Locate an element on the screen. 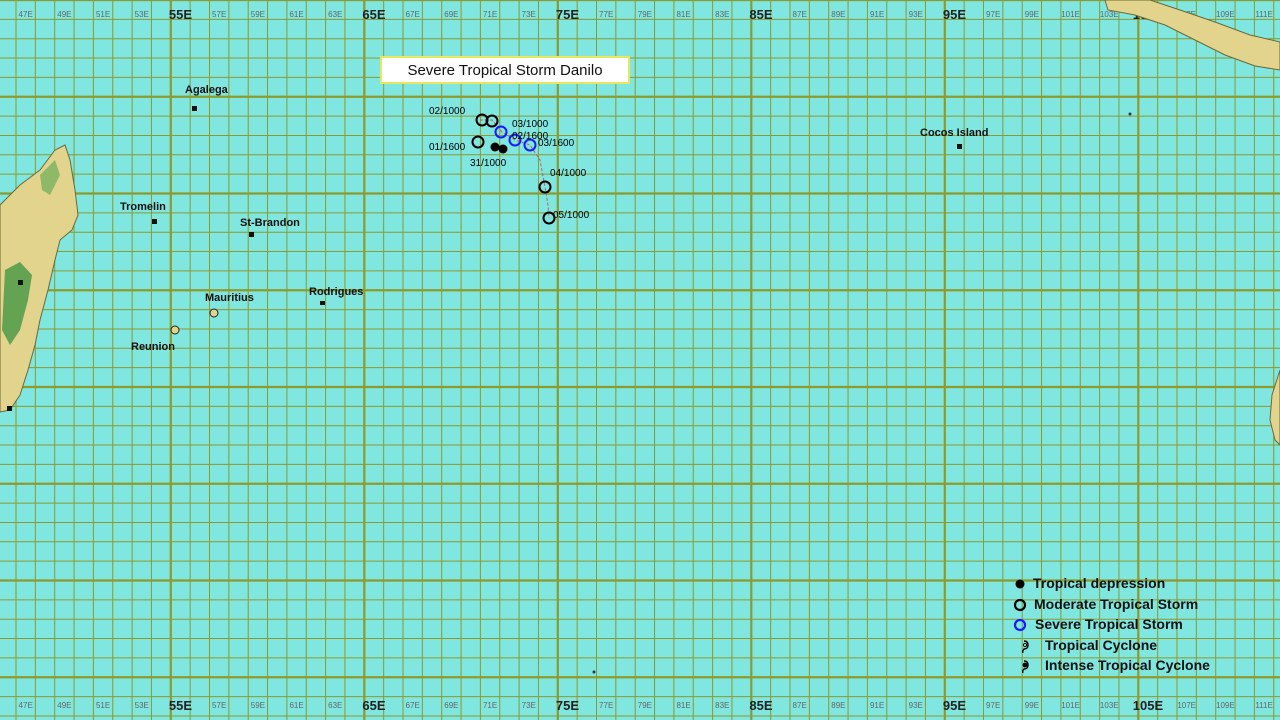 The width and height of the screenshot is (1280, 720). top-longitude-label: 61E is located at coordinates (296, 14).